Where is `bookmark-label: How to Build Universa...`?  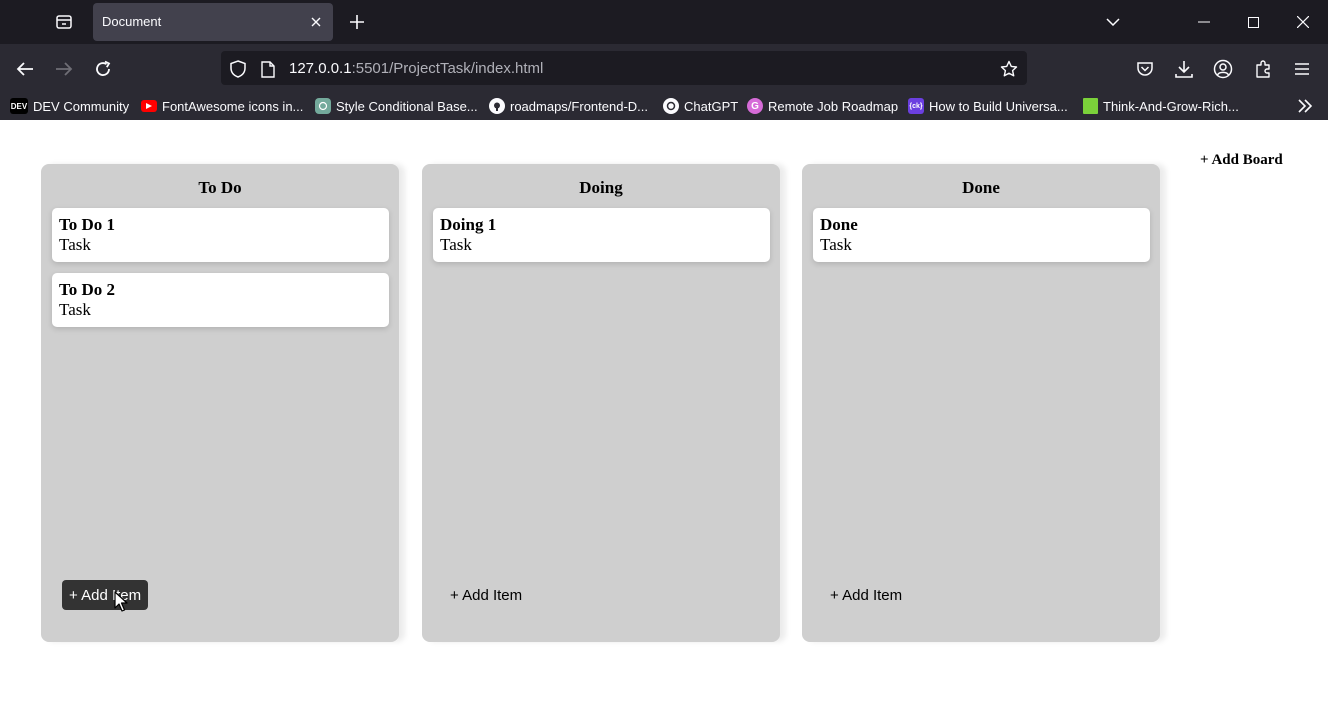 bookmark-label: How to Build Universa... is located at coordinates (998, 106).